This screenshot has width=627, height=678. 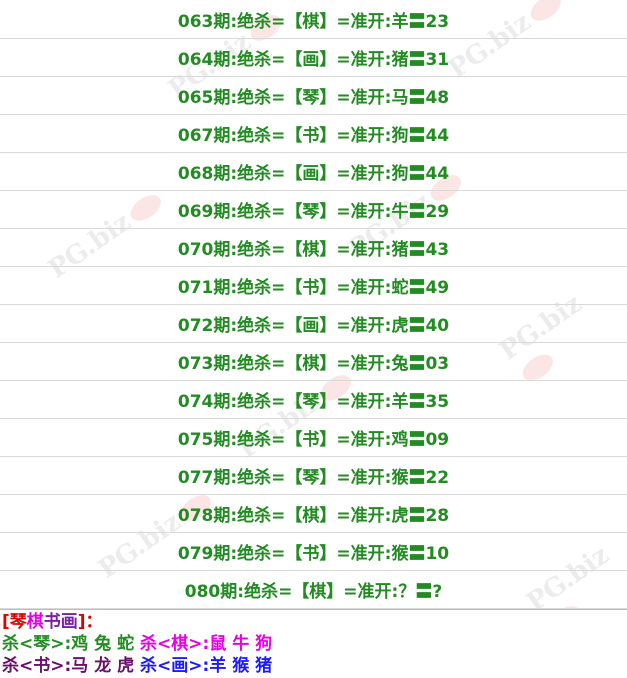 What do you see at coordinates (340, 288) in the screenshot?
I see `prediction-text: :绝杀=【书】=准开:蛇〓49` at bounding box center [340, 288].